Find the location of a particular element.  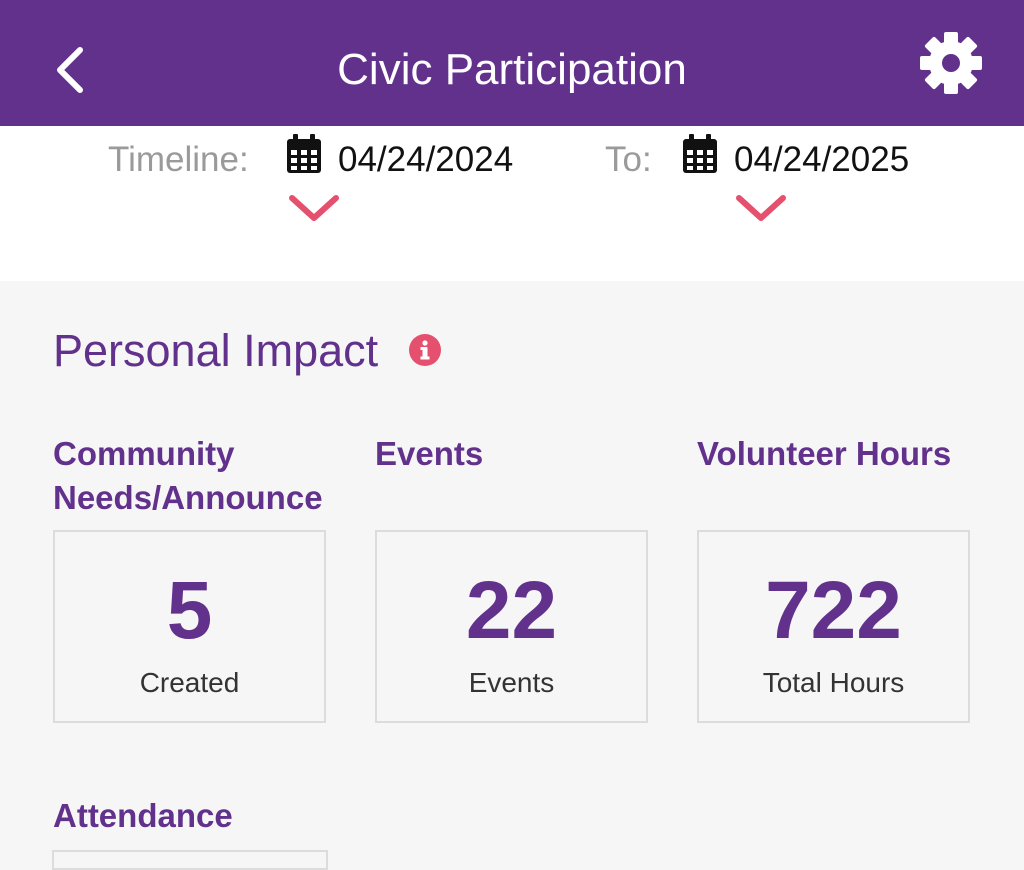

community-needs-count: 5 is located at coordinates (189, 610).